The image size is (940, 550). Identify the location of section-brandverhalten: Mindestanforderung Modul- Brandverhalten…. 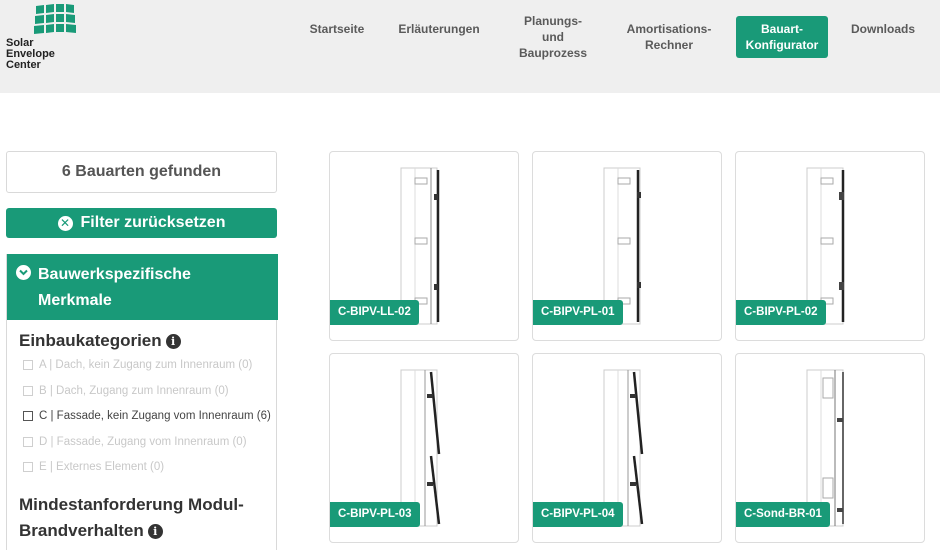
(131, 517).